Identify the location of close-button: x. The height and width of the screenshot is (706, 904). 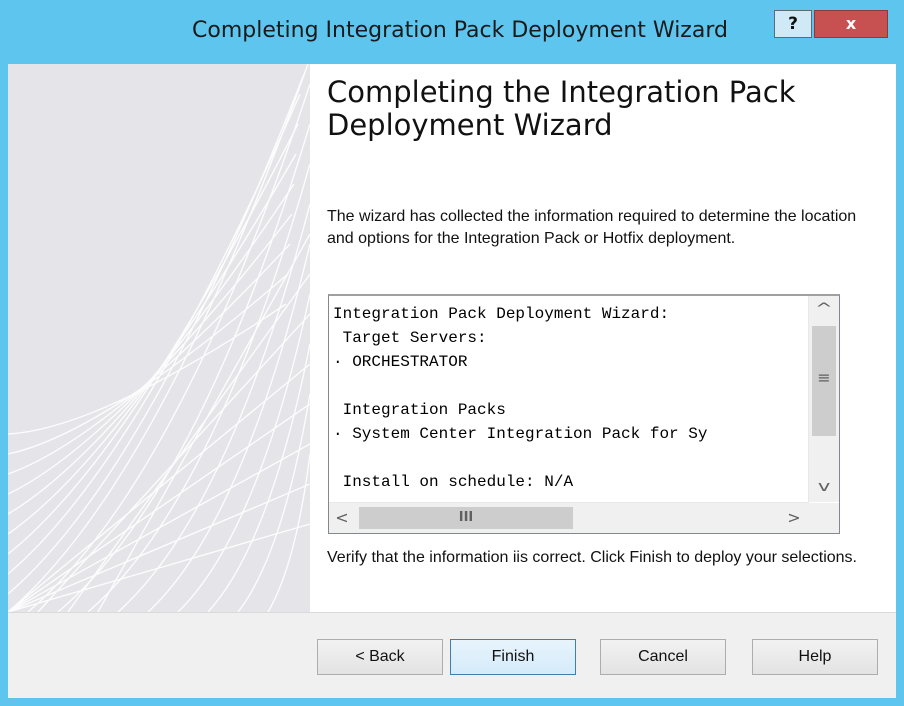
(851, 24).